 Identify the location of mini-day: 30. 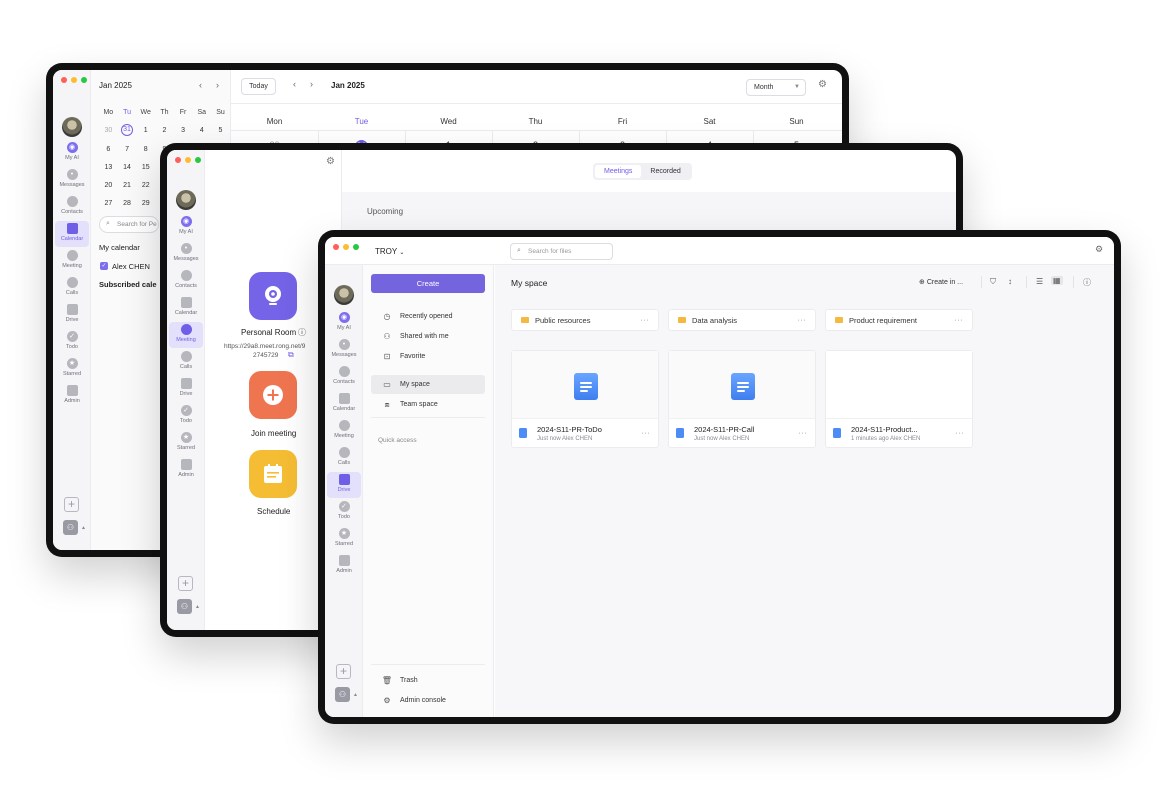
(108, 130).